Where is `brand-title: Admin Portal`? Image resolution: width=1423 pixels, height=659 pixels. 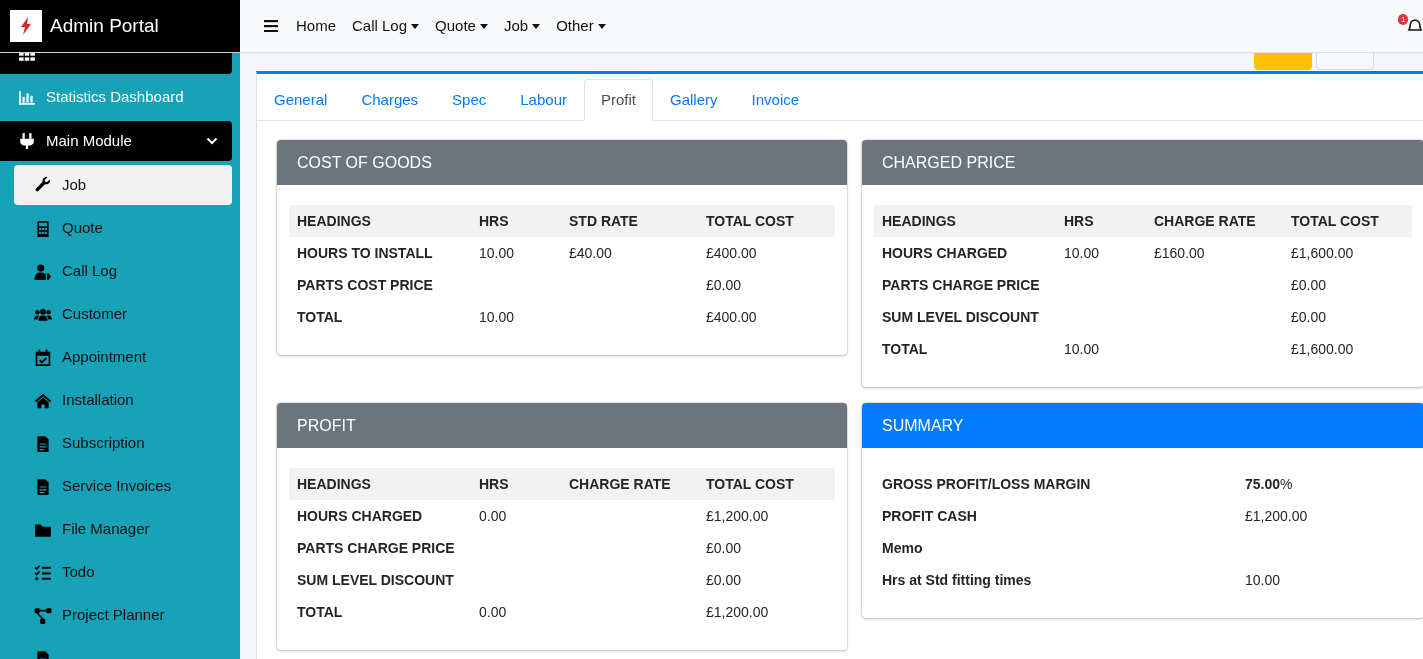
brand-title: Admin Portal is located at coordinates (104, 25).